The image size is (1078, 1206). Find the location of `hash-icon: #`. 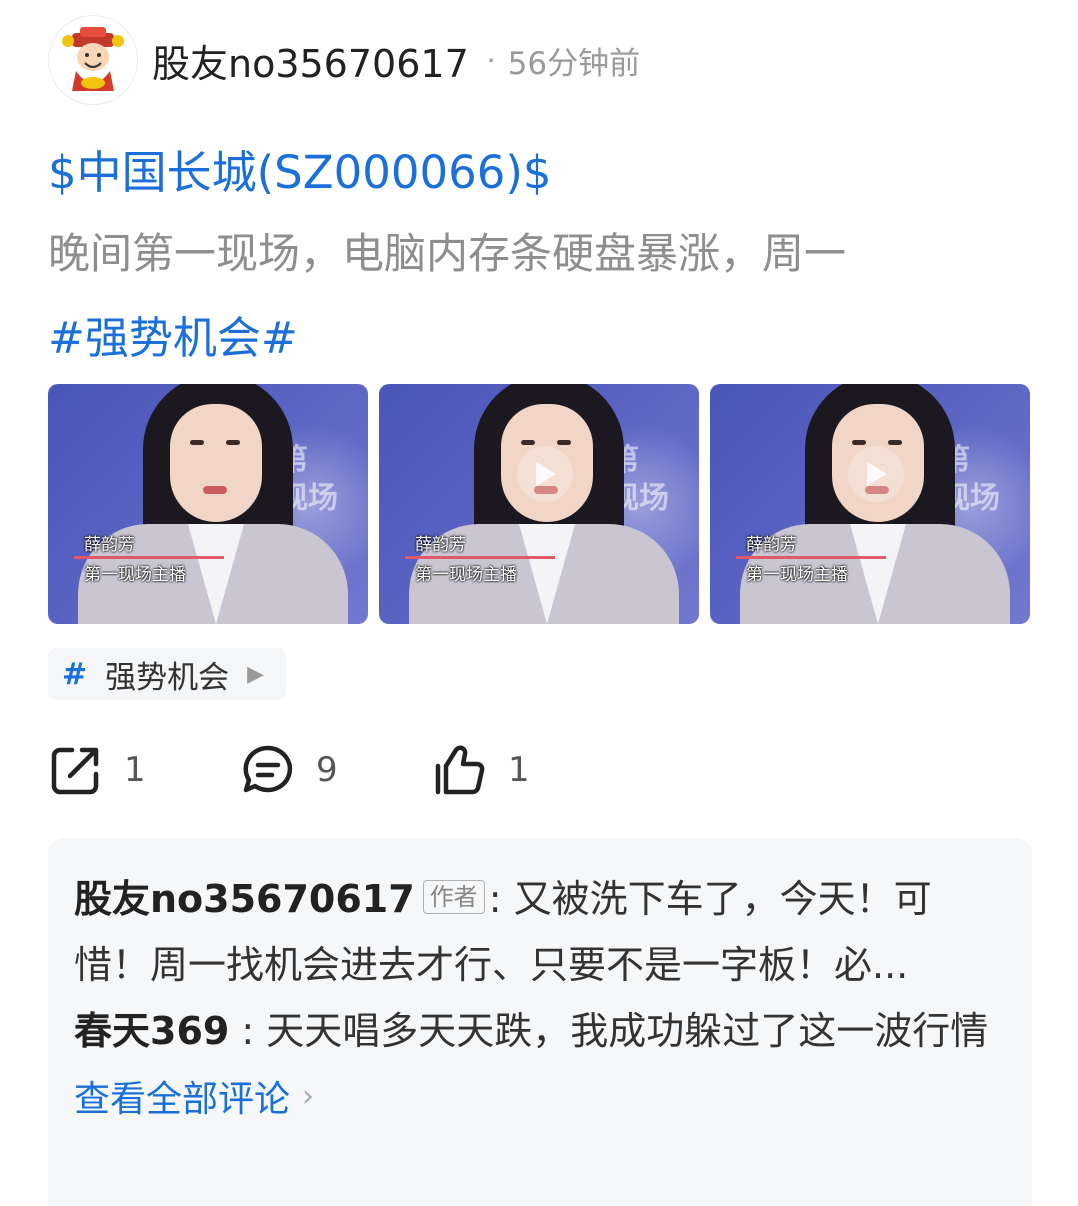

hash-icon: # is located at coordinates (75, 674).